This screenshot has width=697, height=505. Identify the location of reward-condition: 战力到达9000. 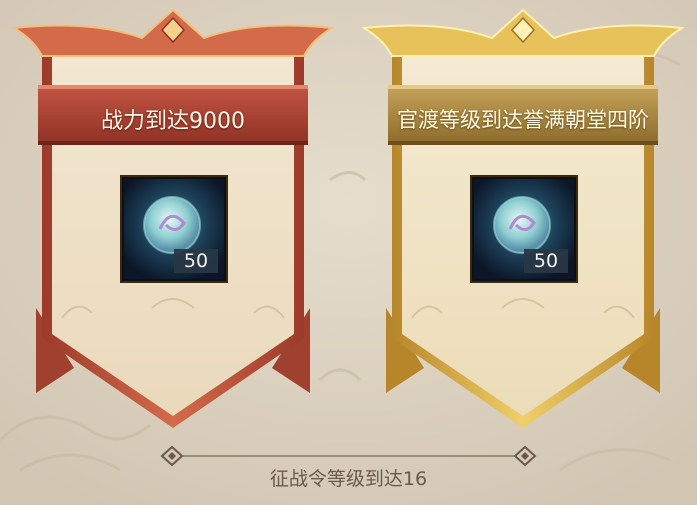
(173, 121).